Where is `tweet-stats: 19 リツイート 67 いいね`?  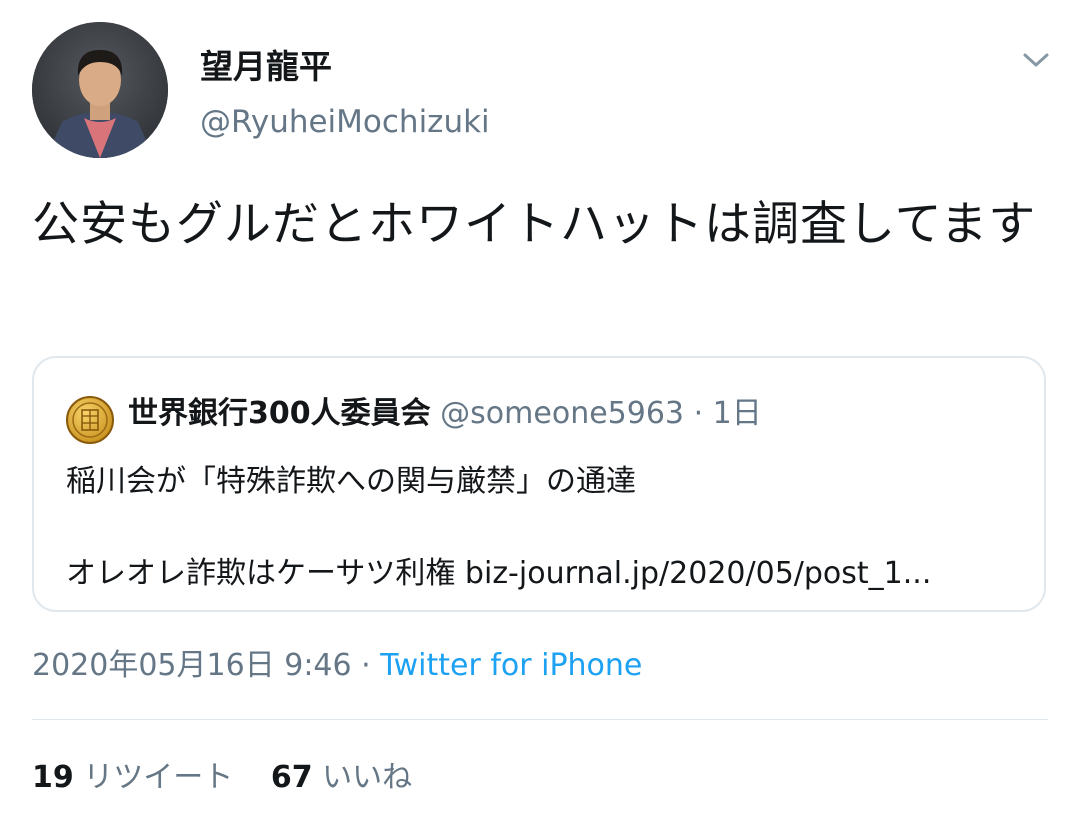 tweet-stats: 19 リツイート 67 いいね is located at coordinates (236, 778).